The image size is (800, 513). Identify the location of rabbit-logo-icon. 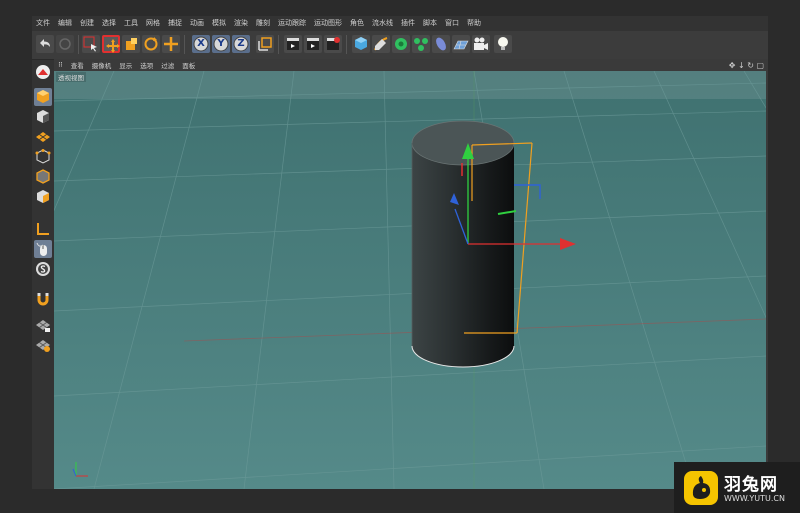
(701, 487).